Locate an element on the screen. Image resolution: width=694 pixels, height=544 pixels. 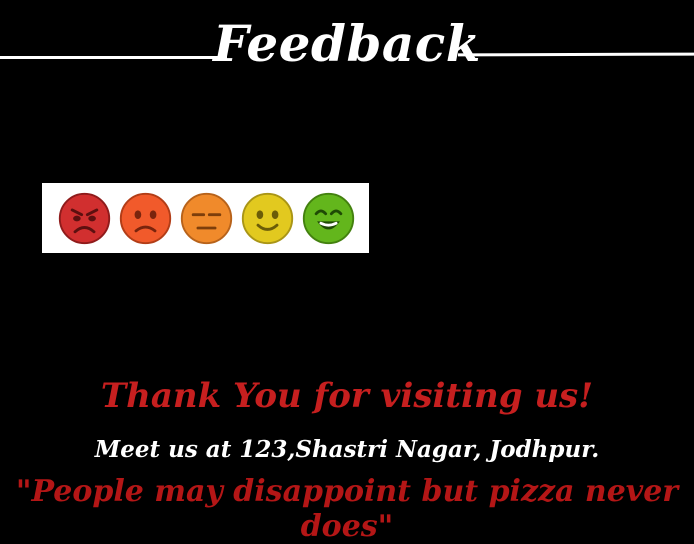
thank-you-message: Thank You for visiting us! is located at coordinates (347, 396).